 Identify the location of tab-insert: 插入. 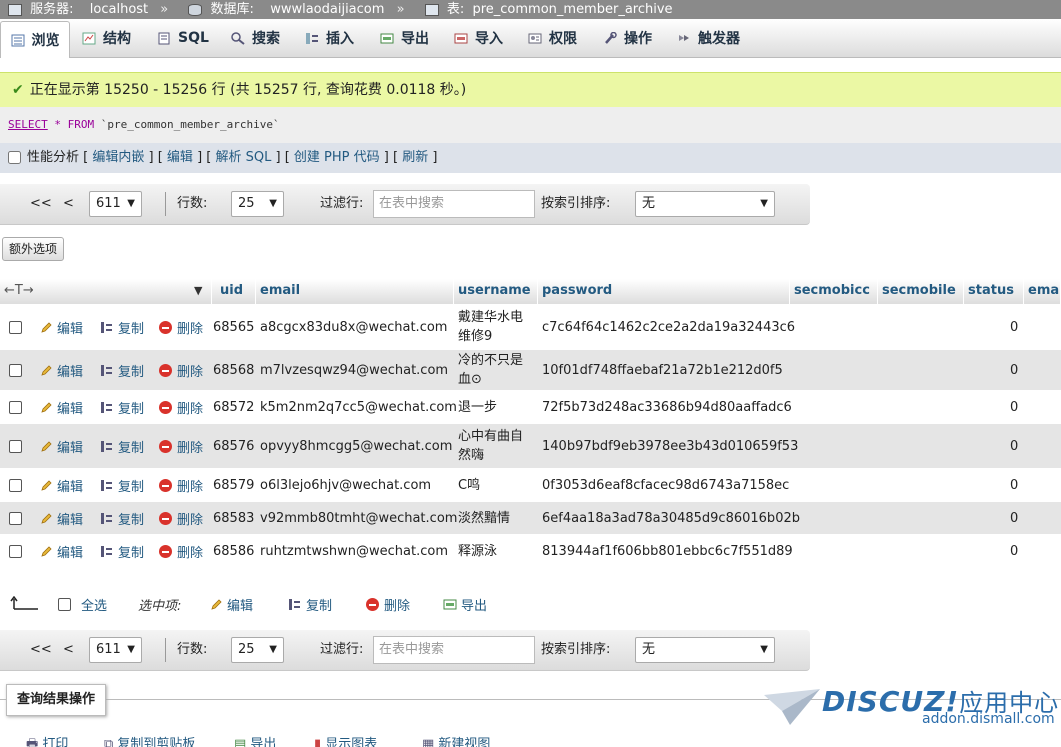
(329, 38).